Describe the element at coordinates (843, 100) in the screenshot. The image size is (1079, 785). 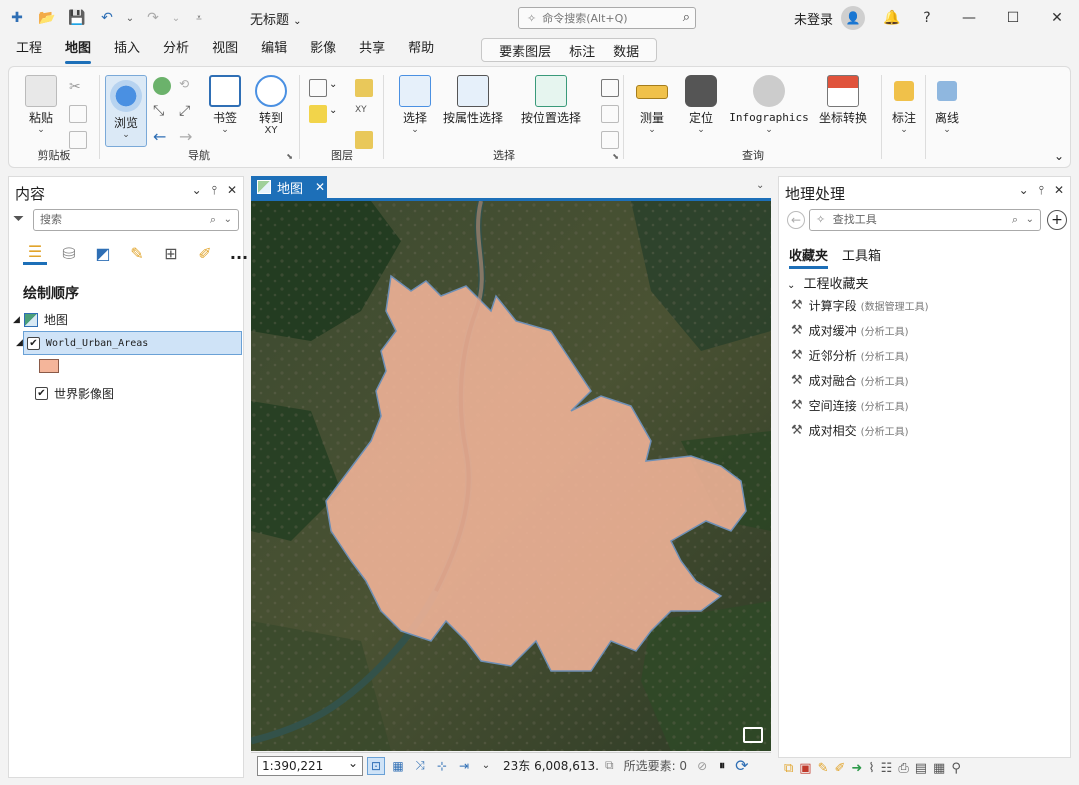
I see `convert-coordinates-button: 坐标转换` at that location.